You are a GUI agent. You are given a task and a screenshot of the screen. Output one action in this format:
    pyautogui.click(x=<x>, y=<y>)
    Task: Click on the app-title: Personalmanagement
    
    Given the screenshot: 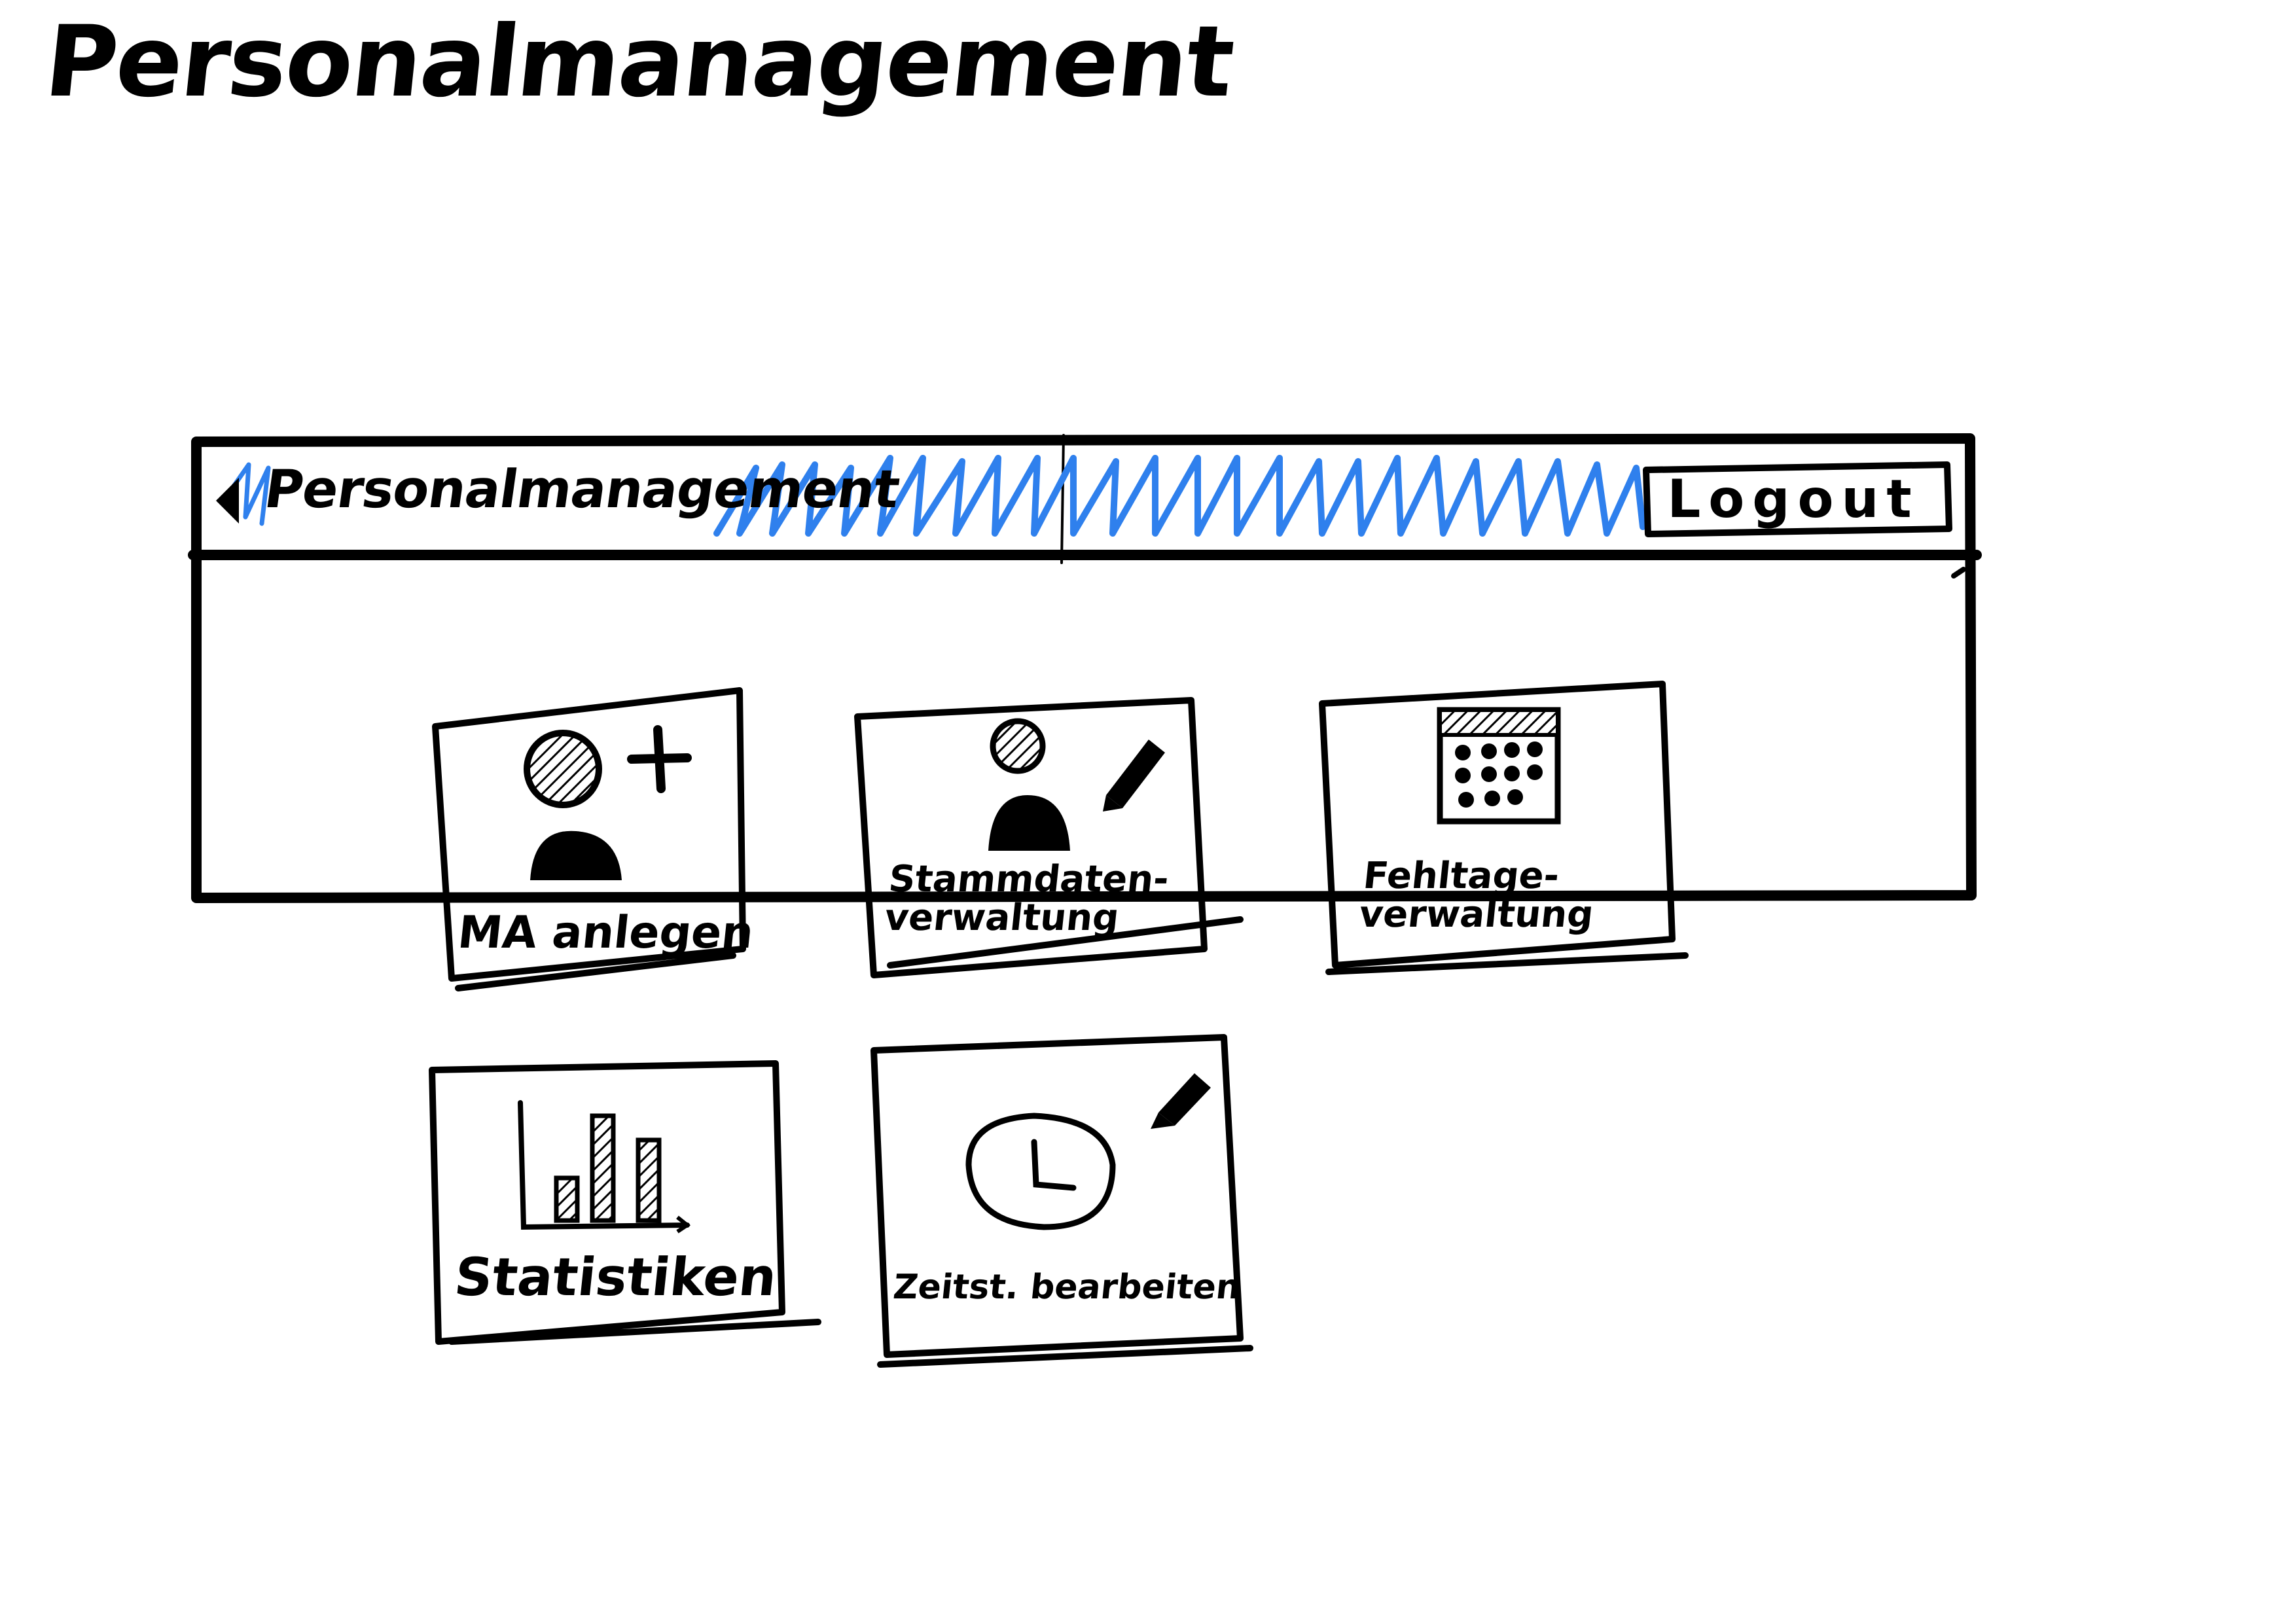 What is the action you would take?
    pyautogui.click(x=581, y=490)
    